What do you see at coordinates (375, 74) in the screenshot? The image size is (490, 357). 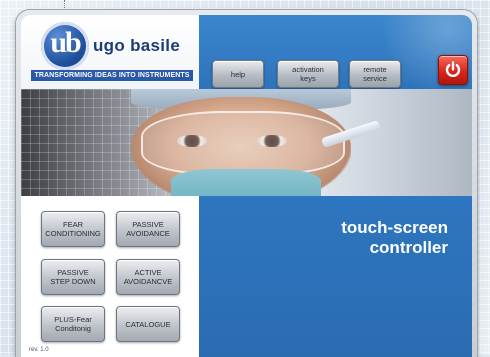 I see `remote-service-button: remote service` at bounding box center [375, 74].